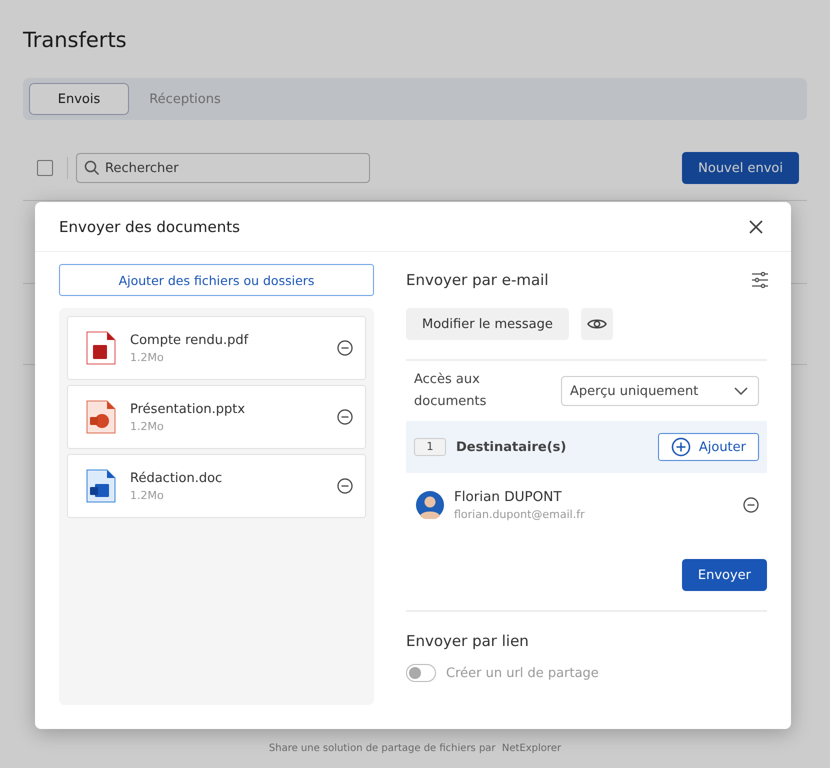  What do you see at coordinates (415, 748) in the screenshot?
I see `footer-text: Share une solution de partage de fichiers par NetExplorer` at bounding box center [415, 748].